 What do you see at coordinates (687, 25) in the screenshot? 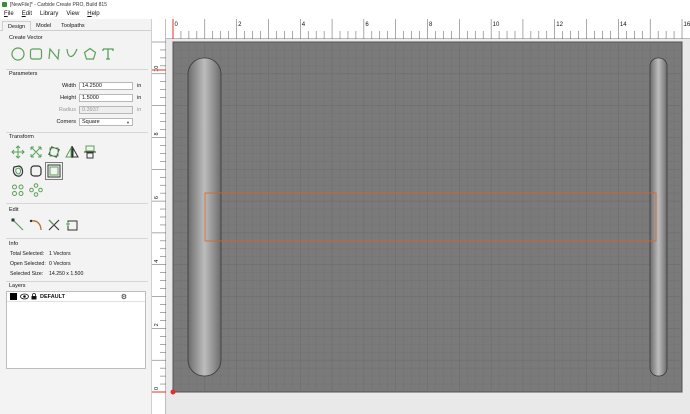
I see `x-ruler-label: 16` at bounding box center [687, 25].